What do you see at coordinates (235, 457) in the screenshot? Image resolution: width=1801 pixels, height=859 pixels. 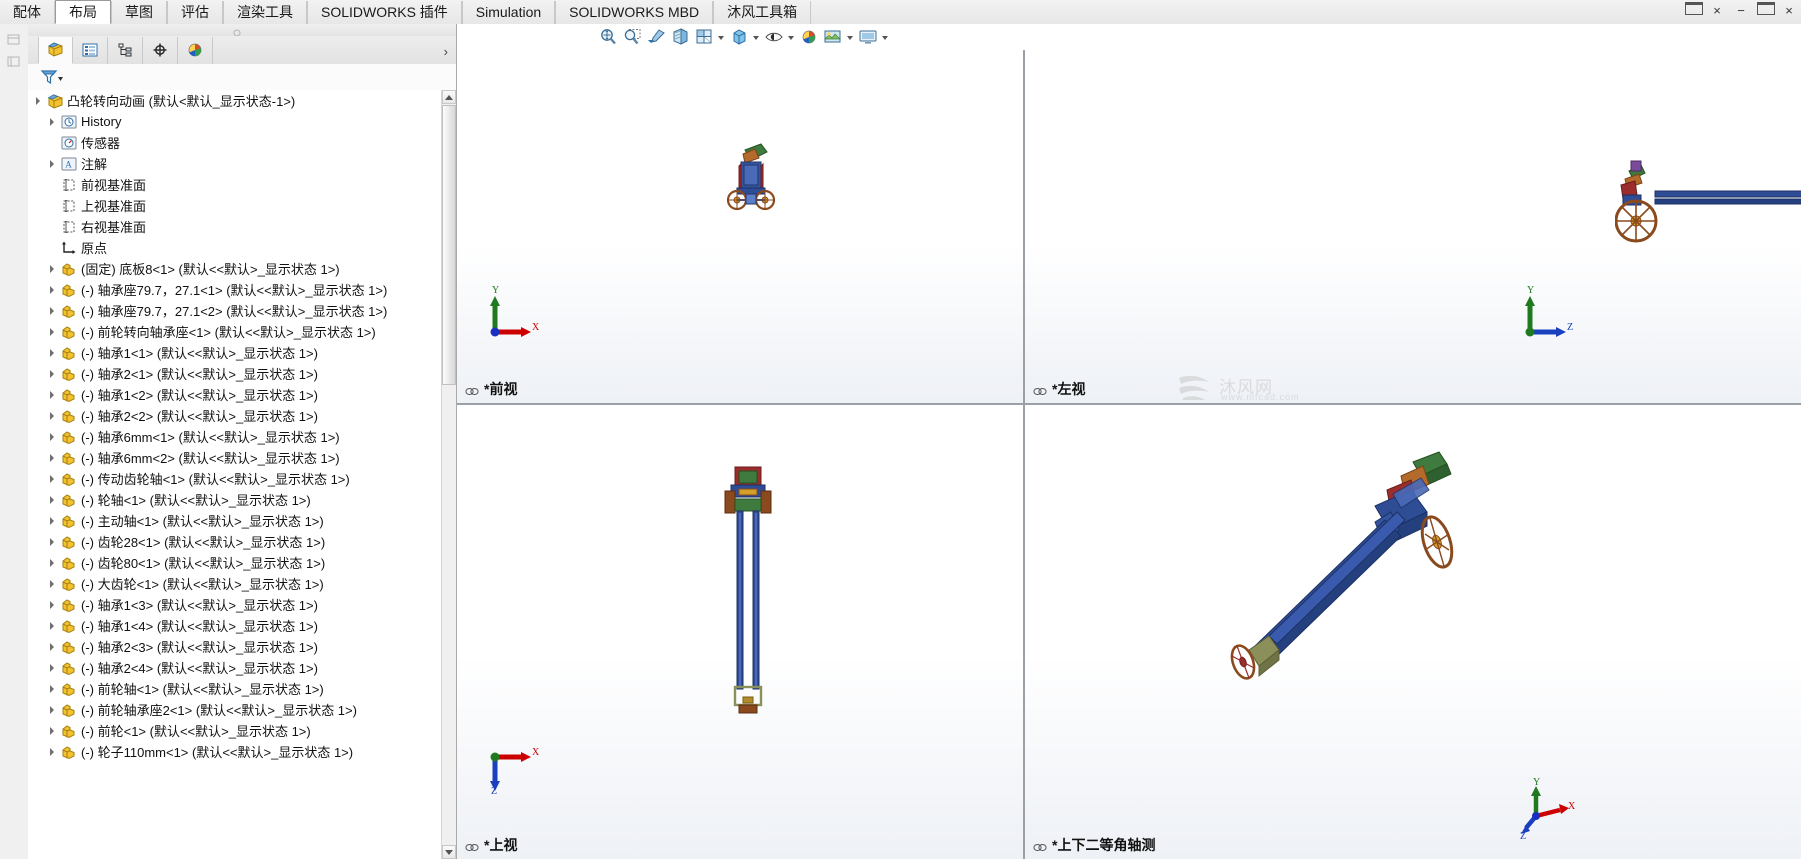 I see `tree-item: (-) 轴承6mm<2> (默认<<默认>_显示状态 1>)` at bounding box center [235, 457].